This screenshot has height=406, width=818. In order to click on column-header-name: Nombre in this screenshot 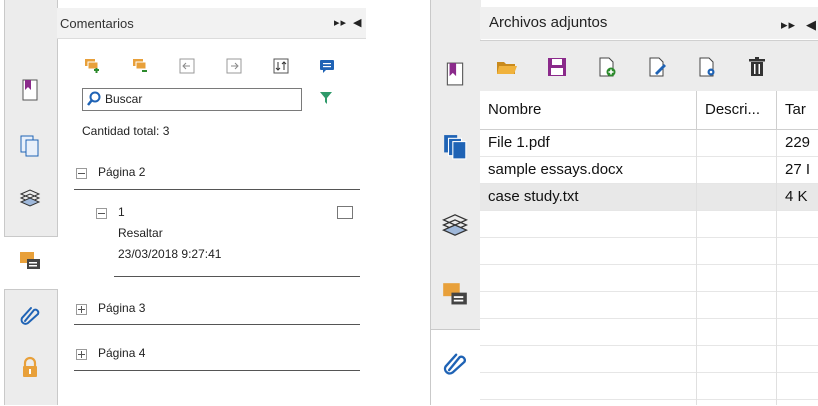, I will do `click(588, 110)`.